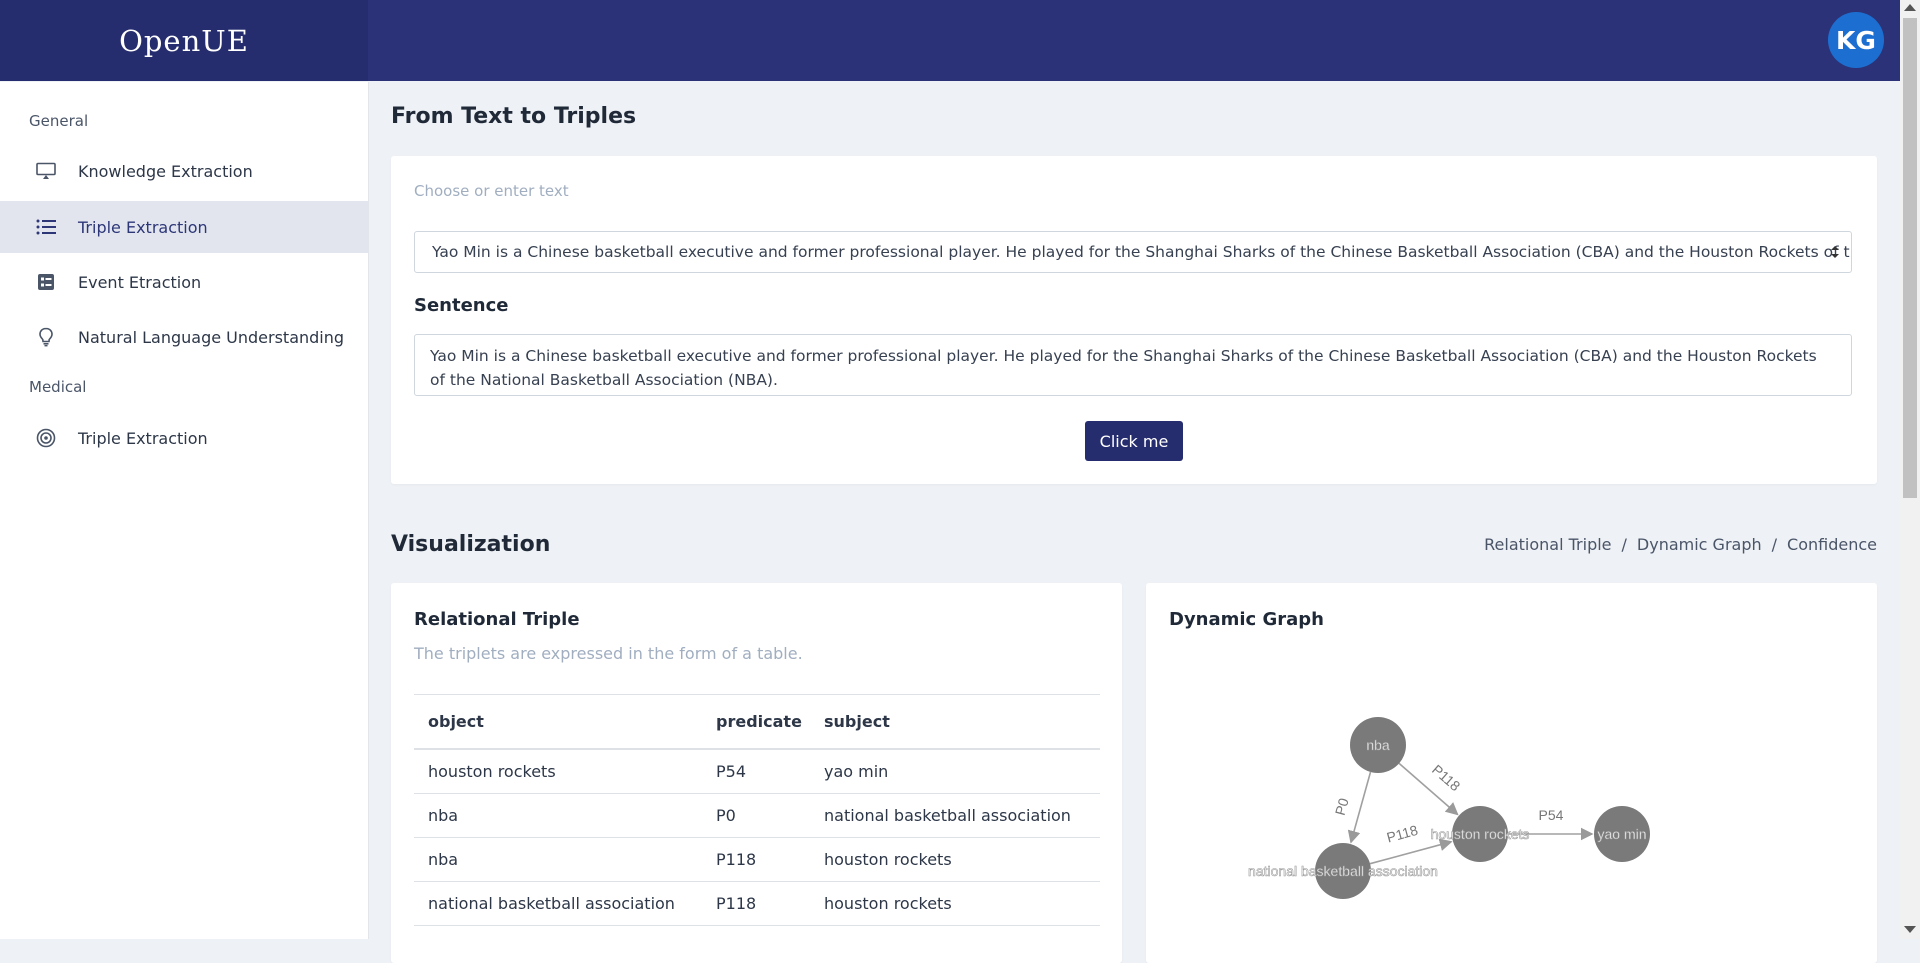 This screenshot has height=963, width=1920. I want to click on graph-node-label: national basketball association, so click(1343, 871).